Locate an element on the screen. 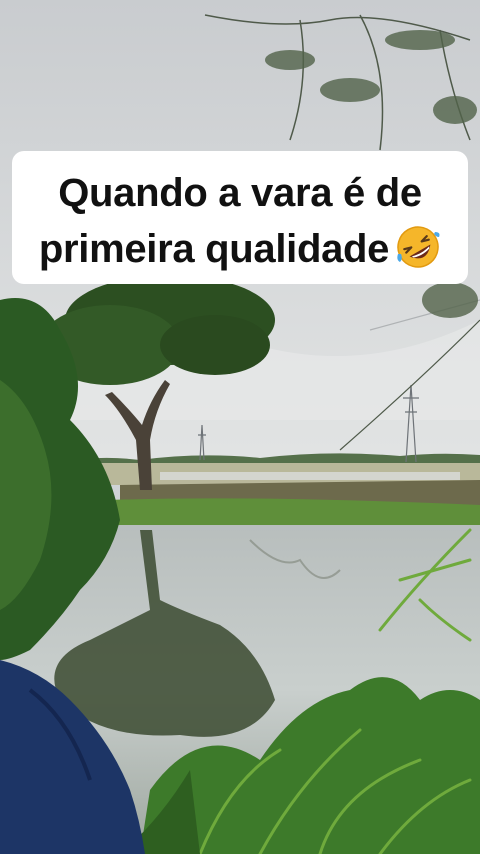  rolling-on-floor-laughing-emoji-icon is located at coordinates (418, 247).